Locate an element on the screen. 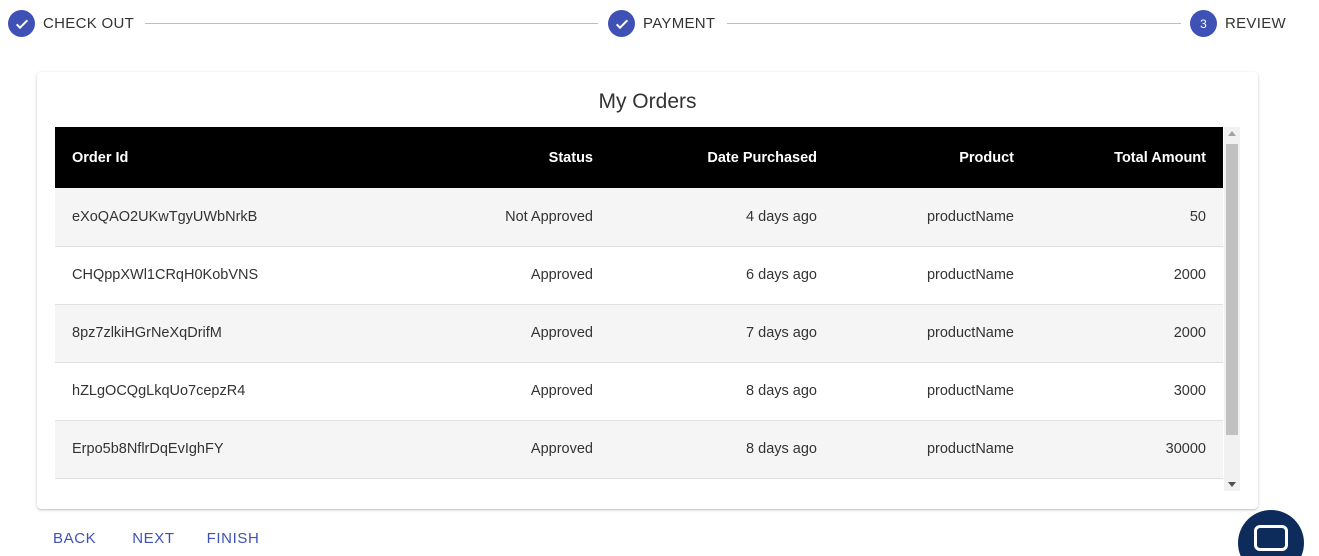 The width and height of the screenshot is (1319, 556). stepper: CHECK OUT PAYMENT 3 REVIEW is located at coordinates (659, 24).